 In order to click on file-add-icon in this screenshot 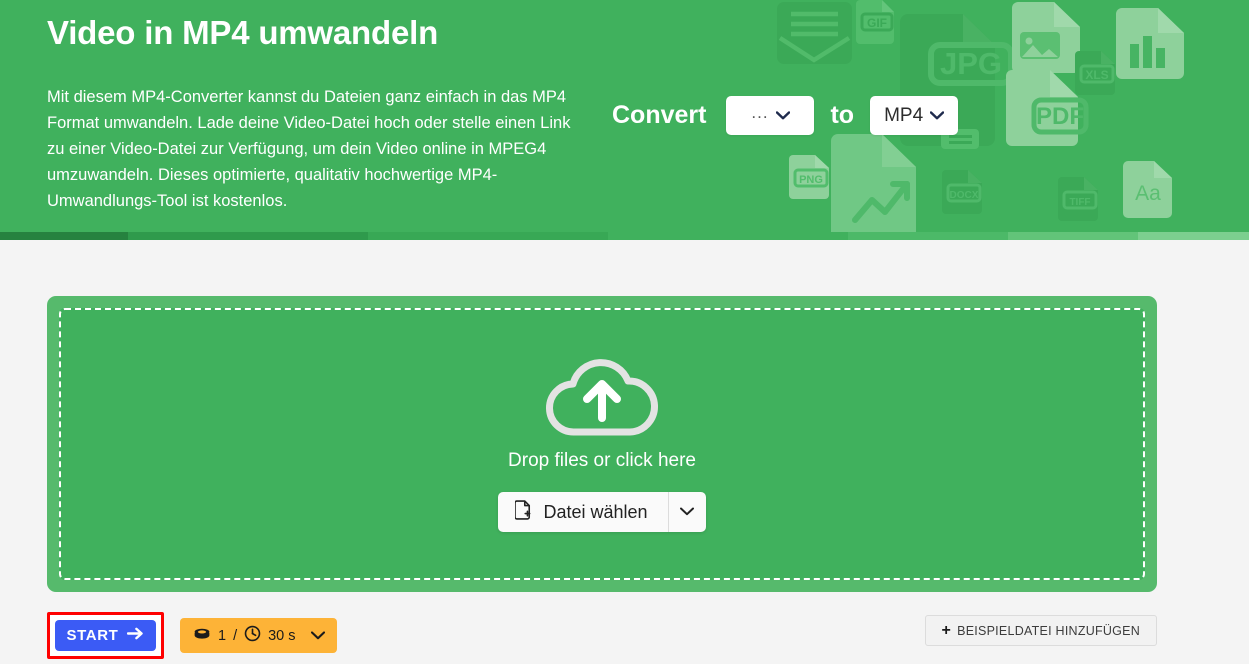, I will do `click(522, 512)`.